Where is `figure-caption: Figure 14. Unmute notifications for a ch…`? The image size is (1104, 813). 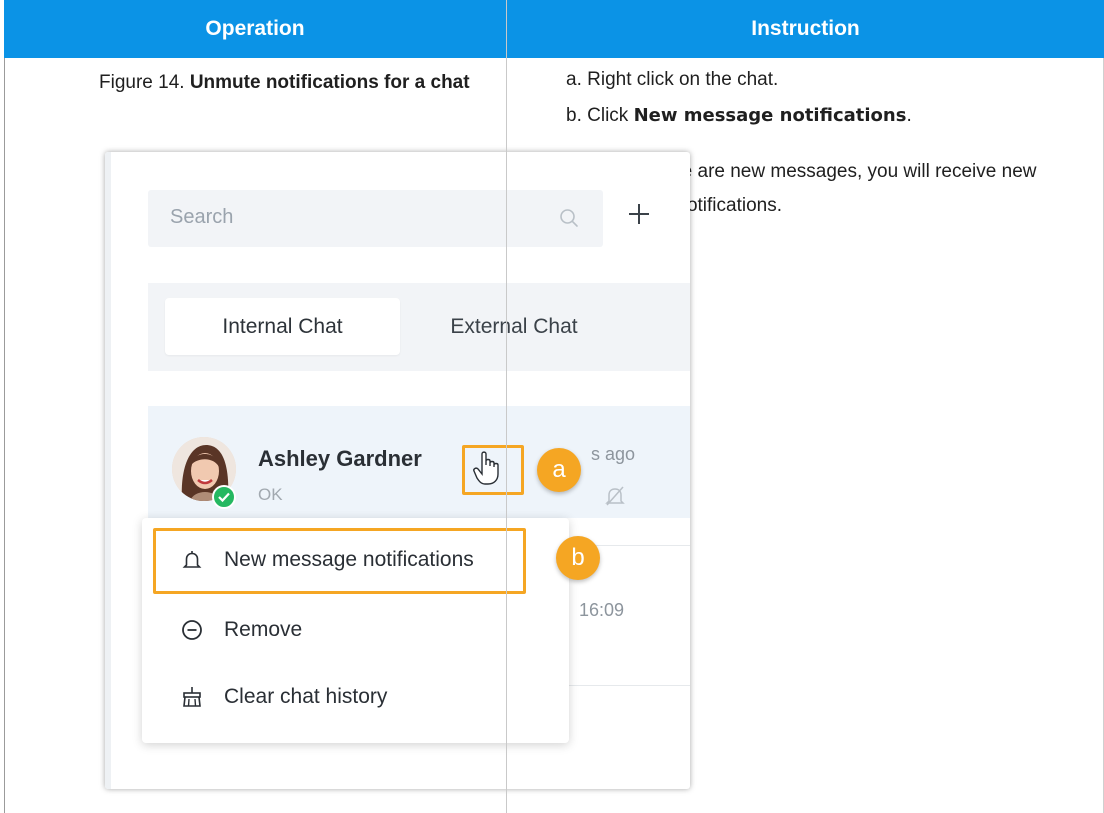
figure-caption: Figure 14. Unmute notifications for a ch… is located at coordinates (284, 82).